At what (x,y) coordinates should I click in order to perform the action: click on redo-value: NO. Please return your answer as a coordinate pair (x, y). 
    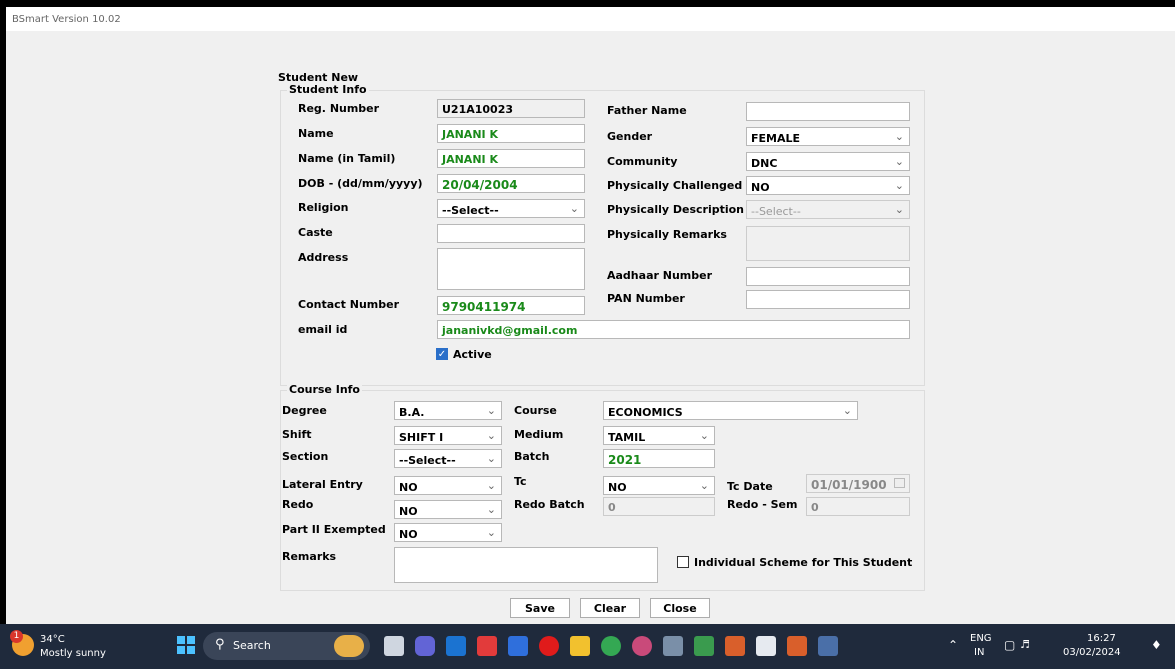
    Looking at the image, I should click on (408, 511).